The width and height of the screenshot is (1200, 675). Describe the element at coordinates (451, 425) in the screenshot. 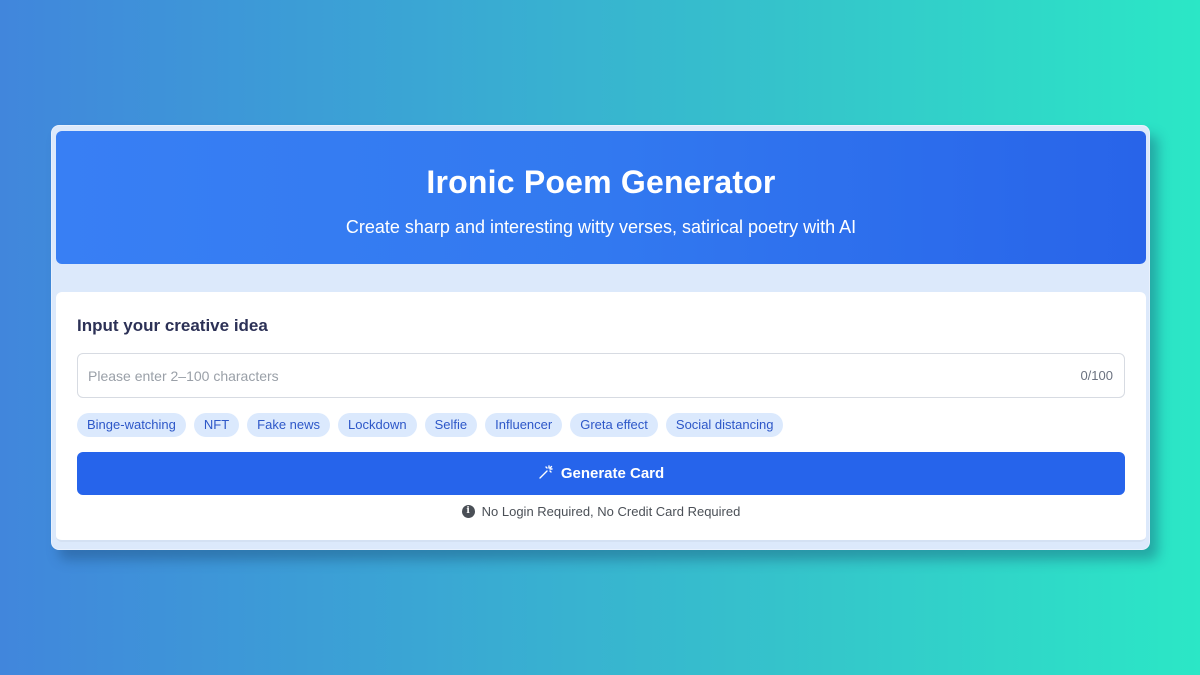

I see `tag-selfie: Selfie` at that location.